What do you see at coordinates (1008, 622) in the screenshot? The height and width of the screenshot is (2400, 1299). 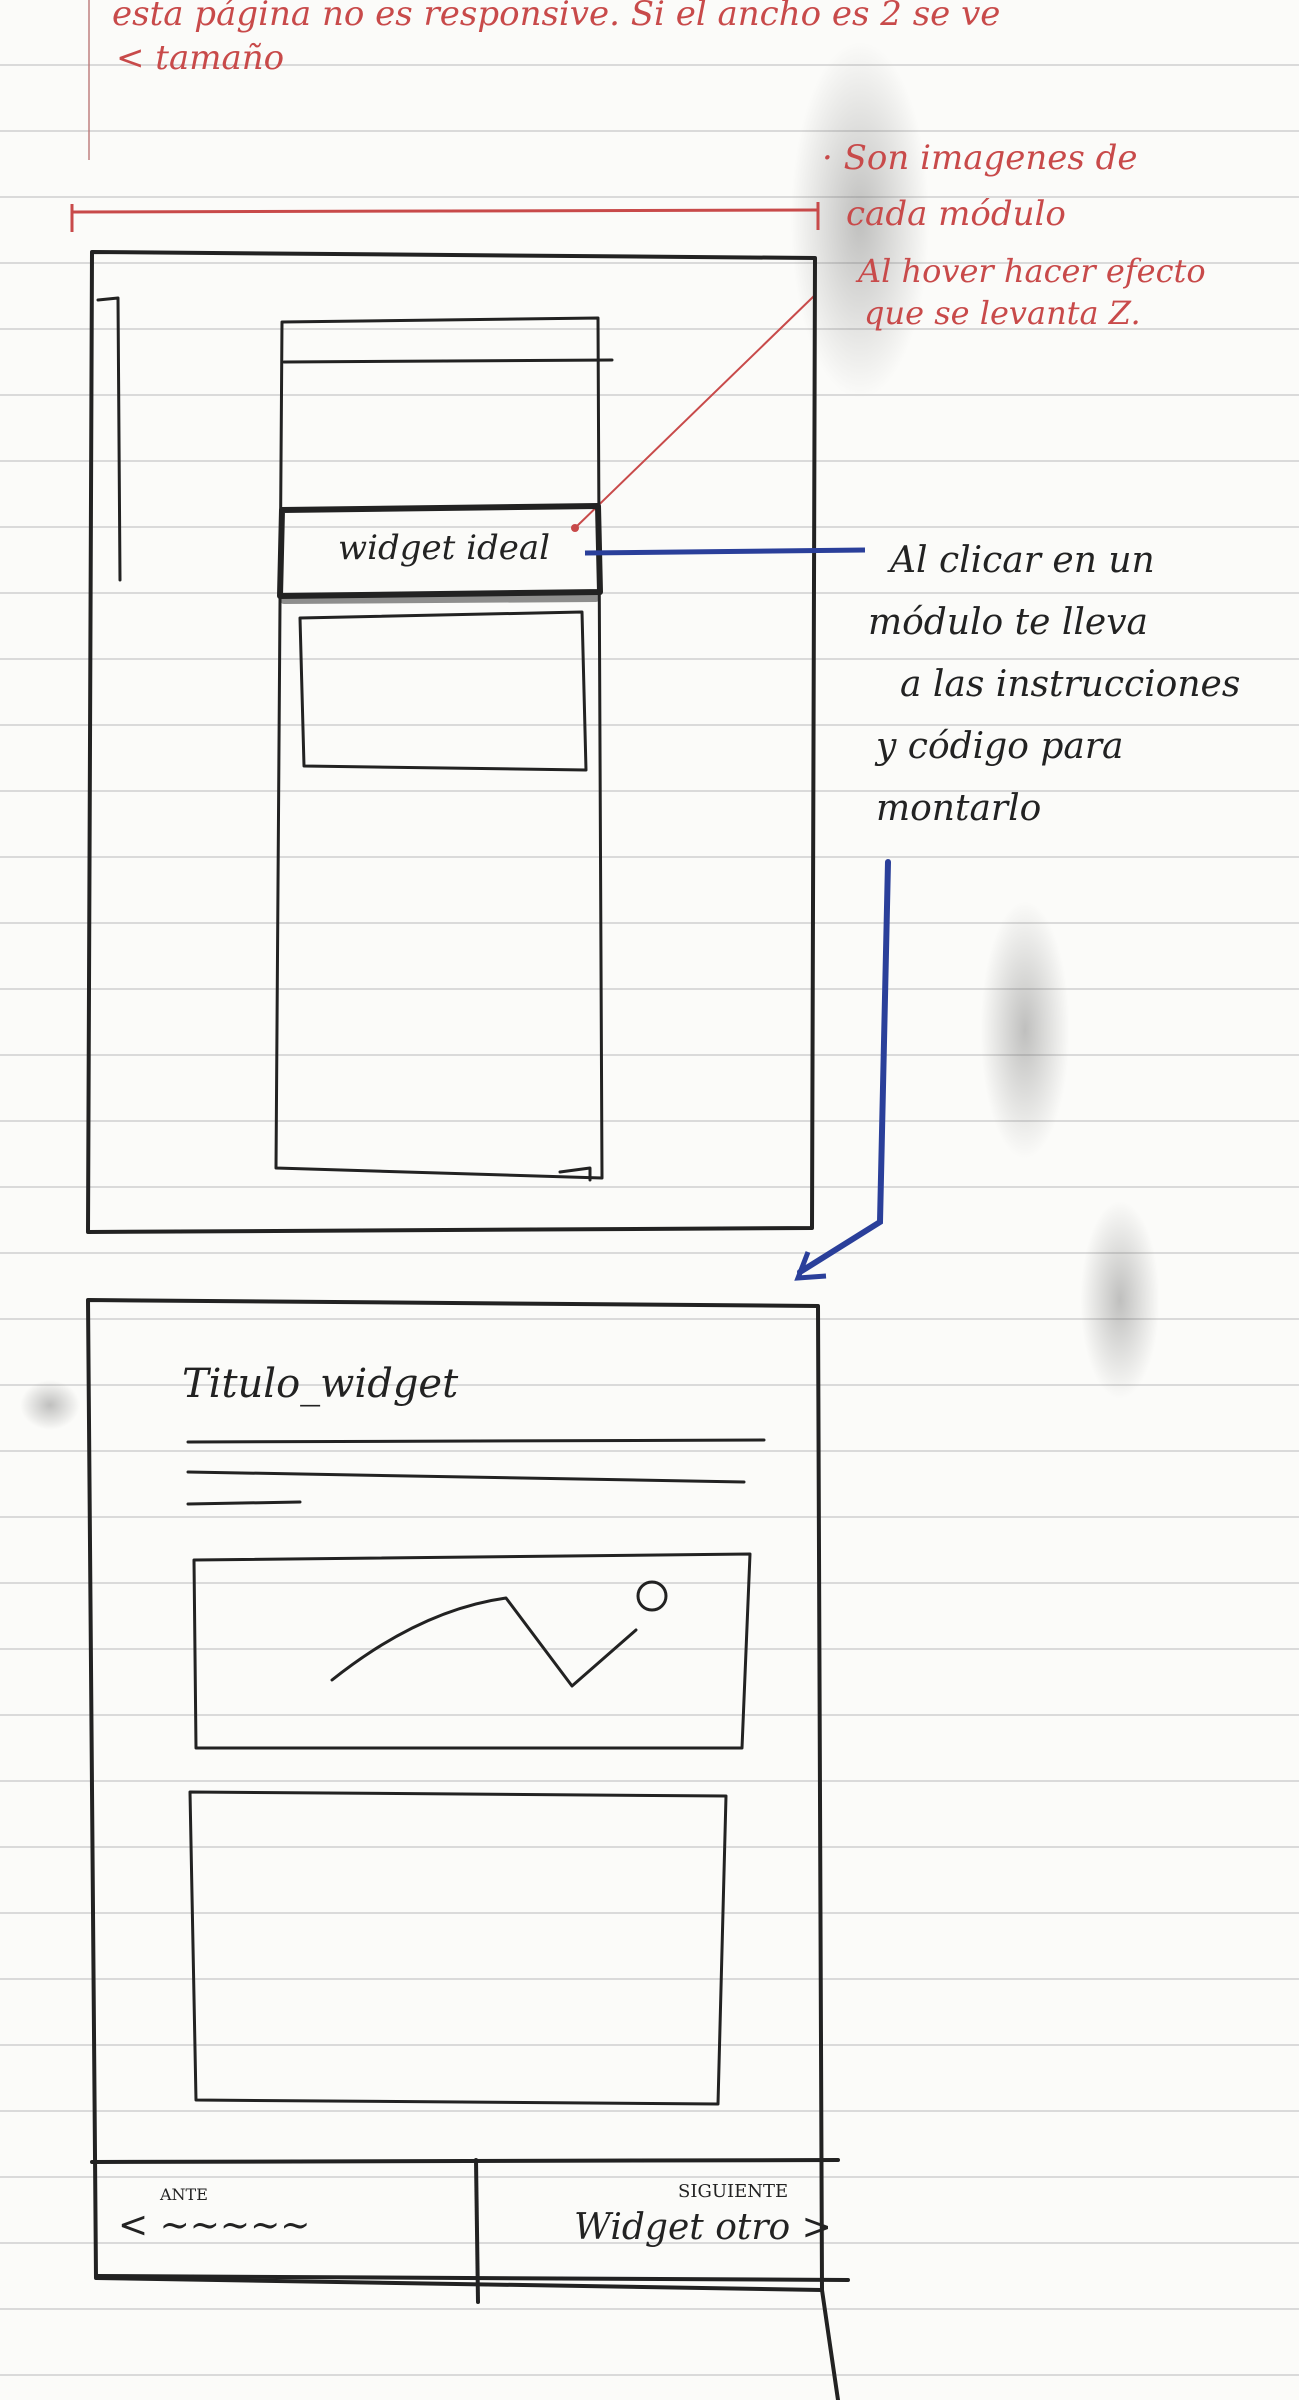 I see `note-click-line-2: módulo te lleva` at bounding box center [1008, 622].